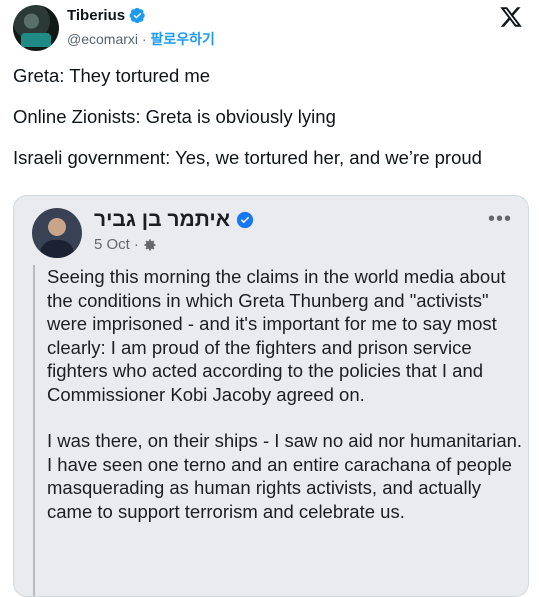 The width and height of the screenshot is (539, 597). I want to click on follow-button: 팔로우하기, so click(182, 39).